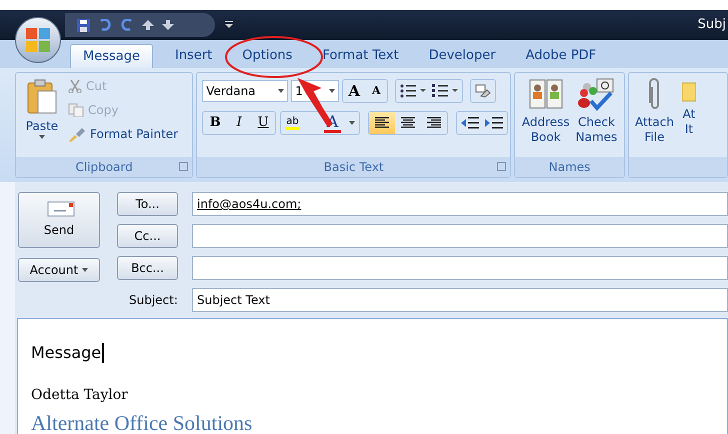 The image size is (728, 434). What do you see at coordinates (460, 300) in the screenshot?
I see `input-field: Subject Text` at bounding box center [460, 300].